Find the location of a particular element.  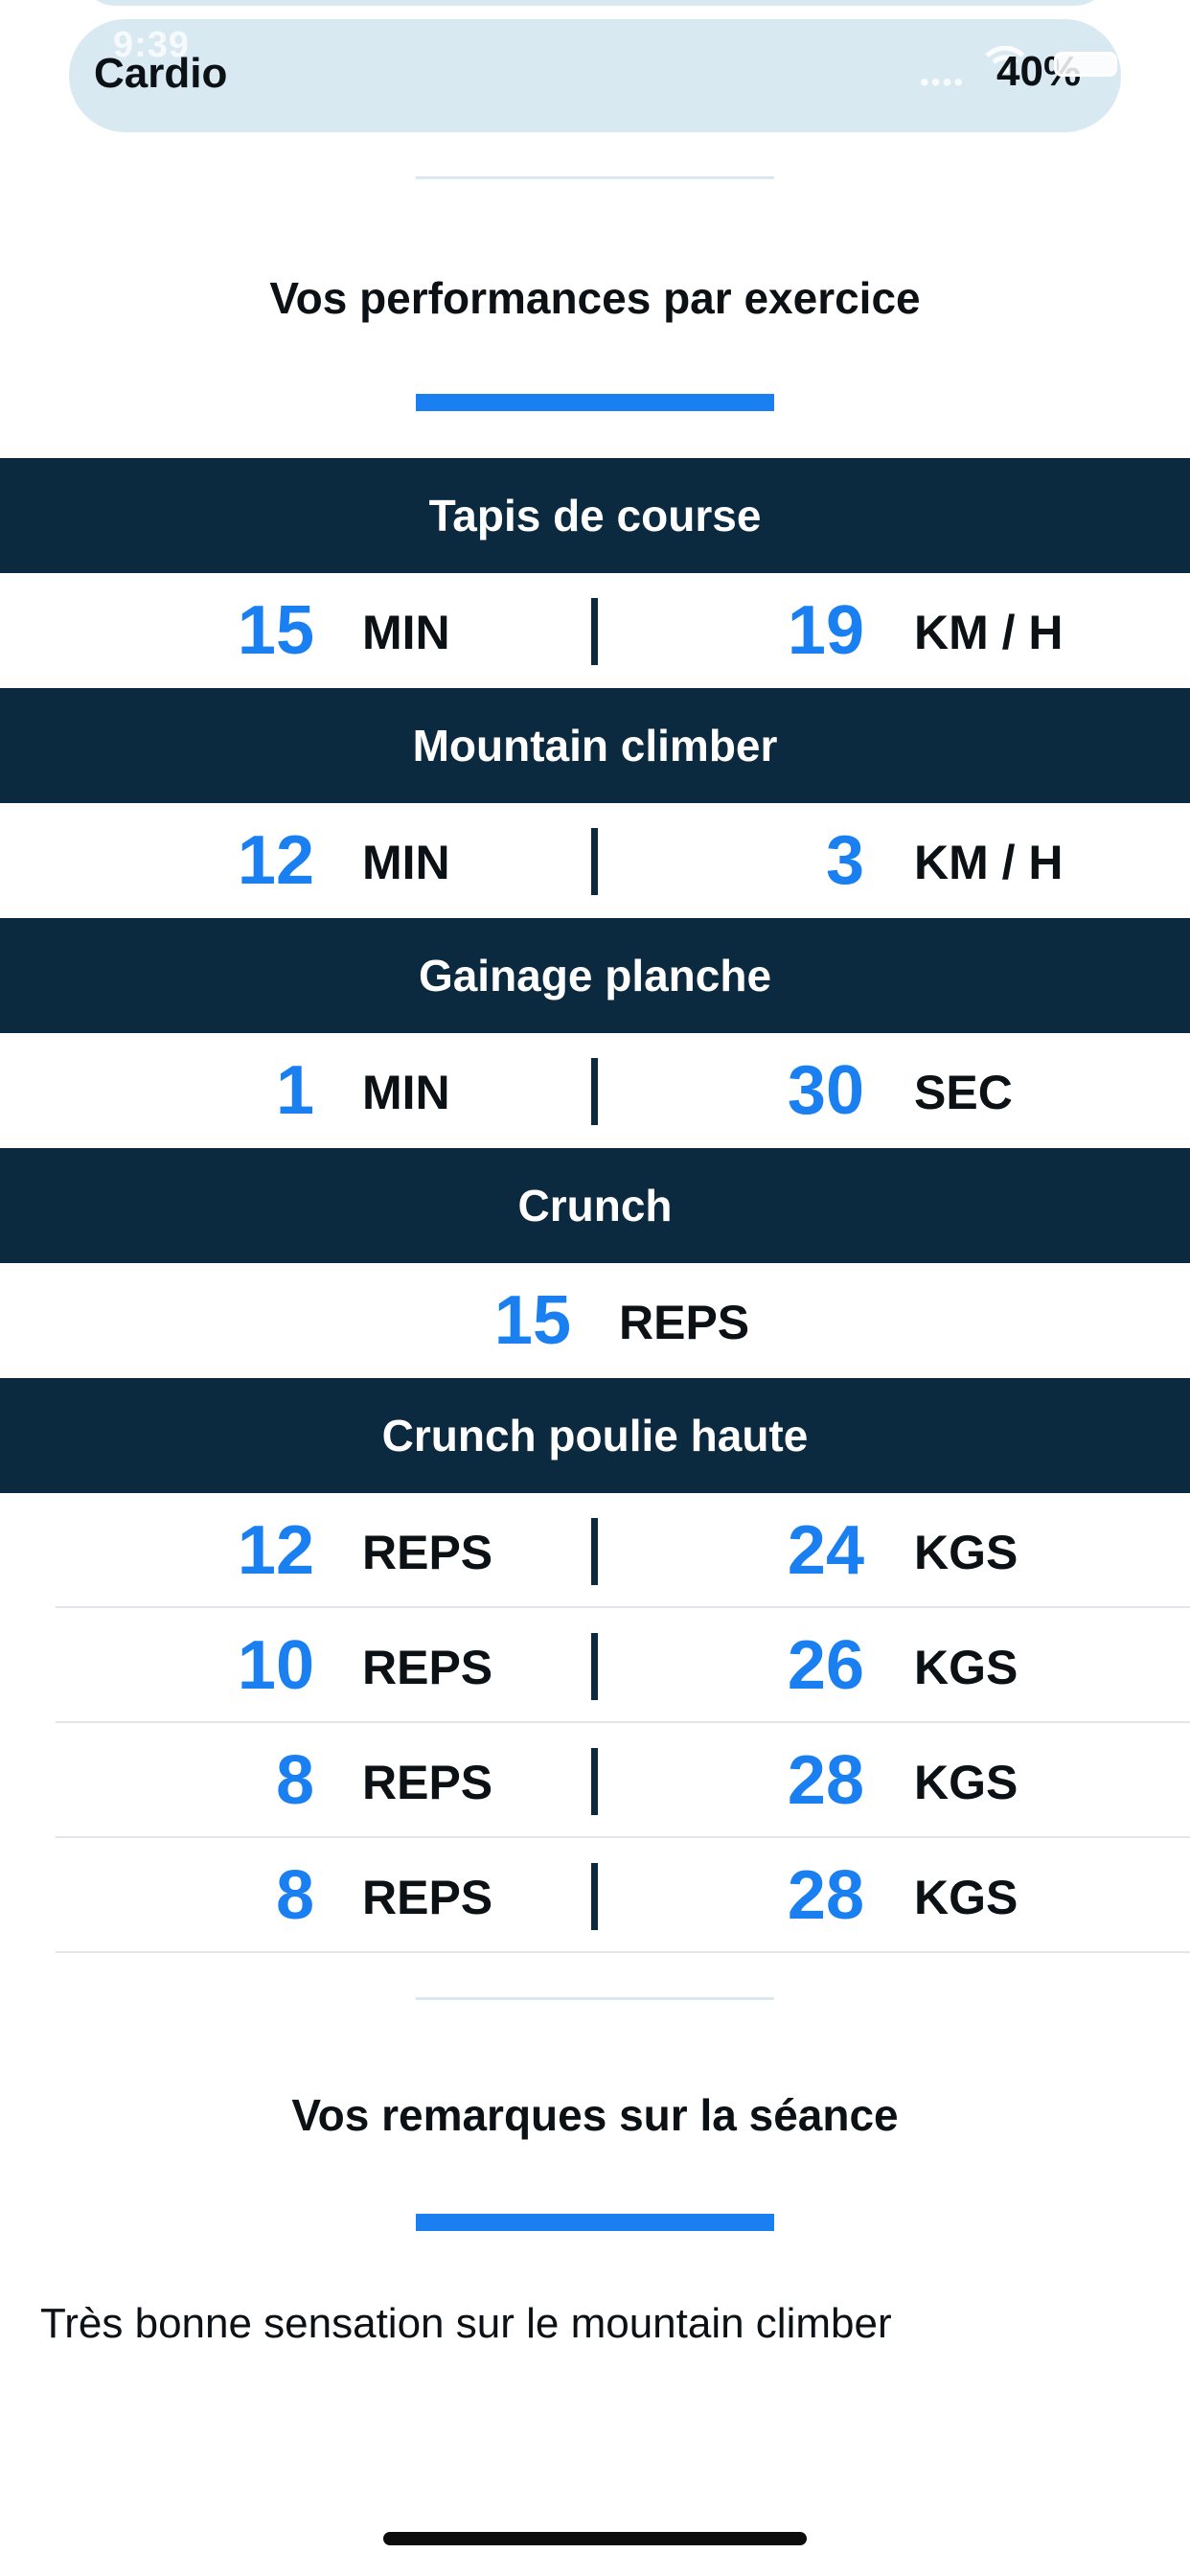

right-value: 30 is located at coordinates (826, 1090).